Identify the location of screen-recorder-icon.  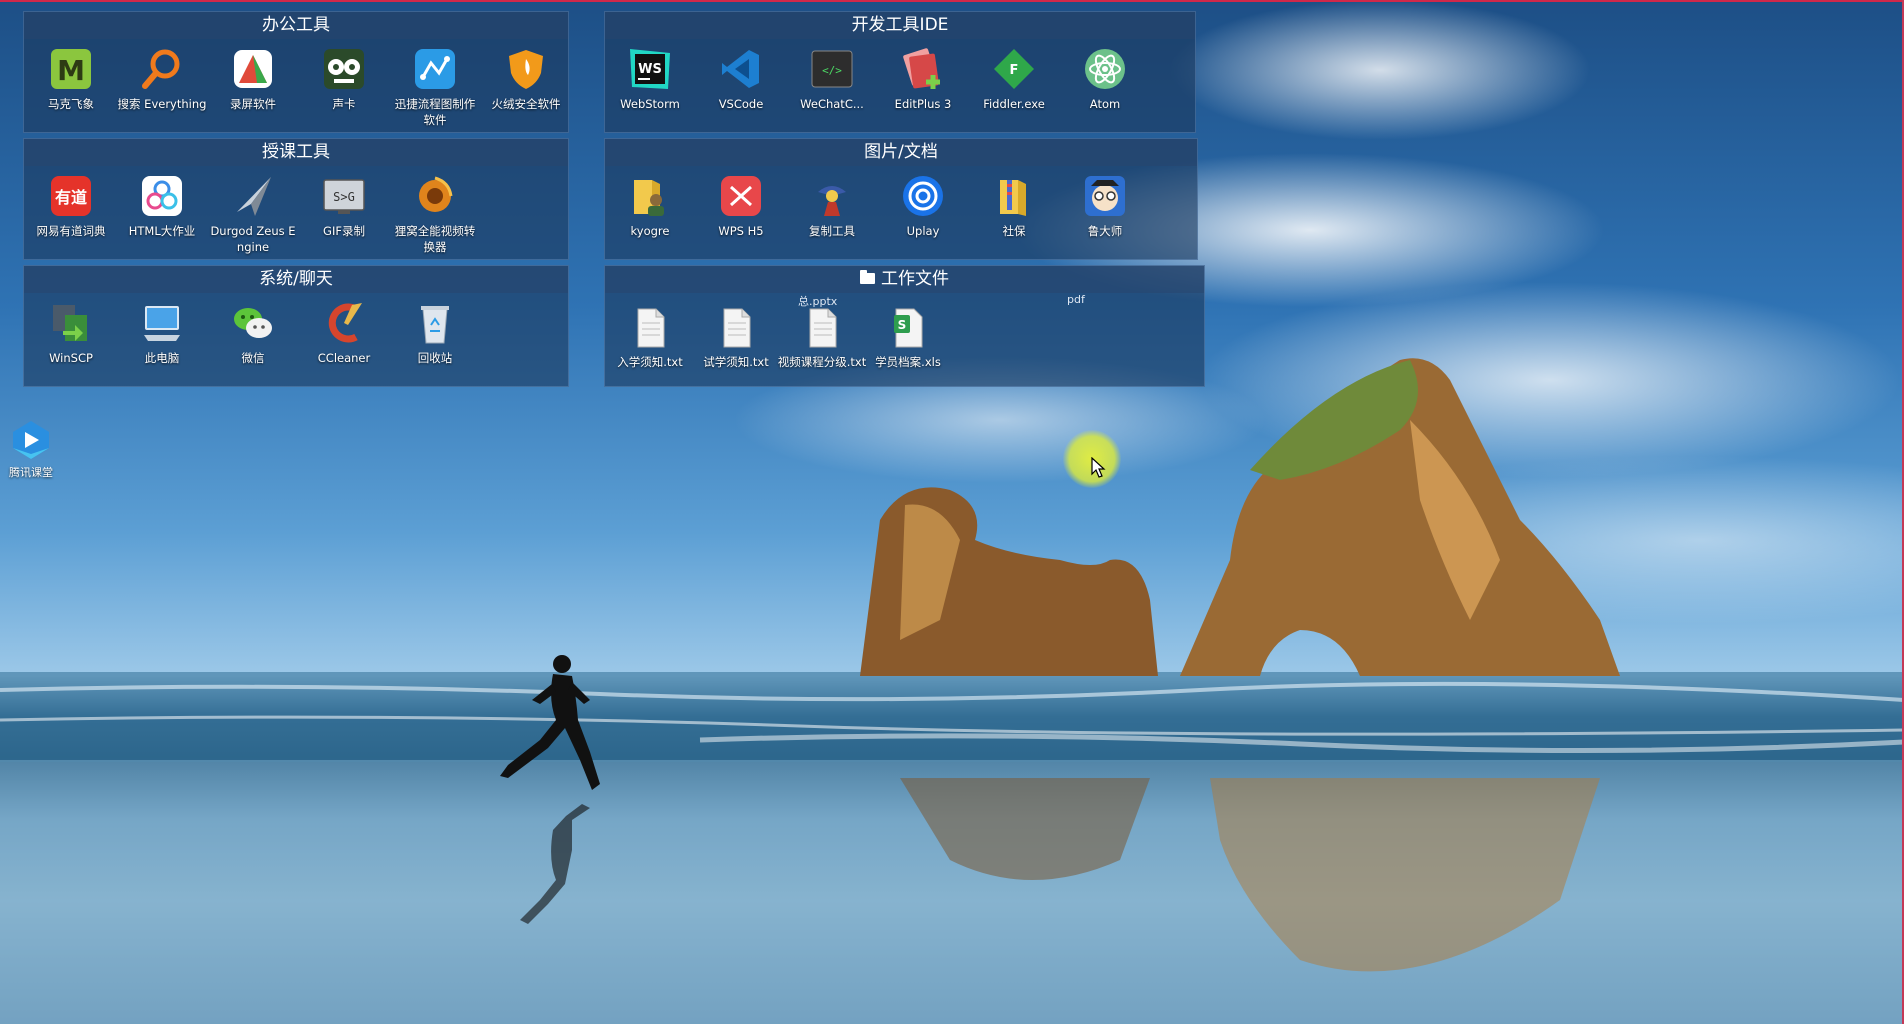
(253, 69).